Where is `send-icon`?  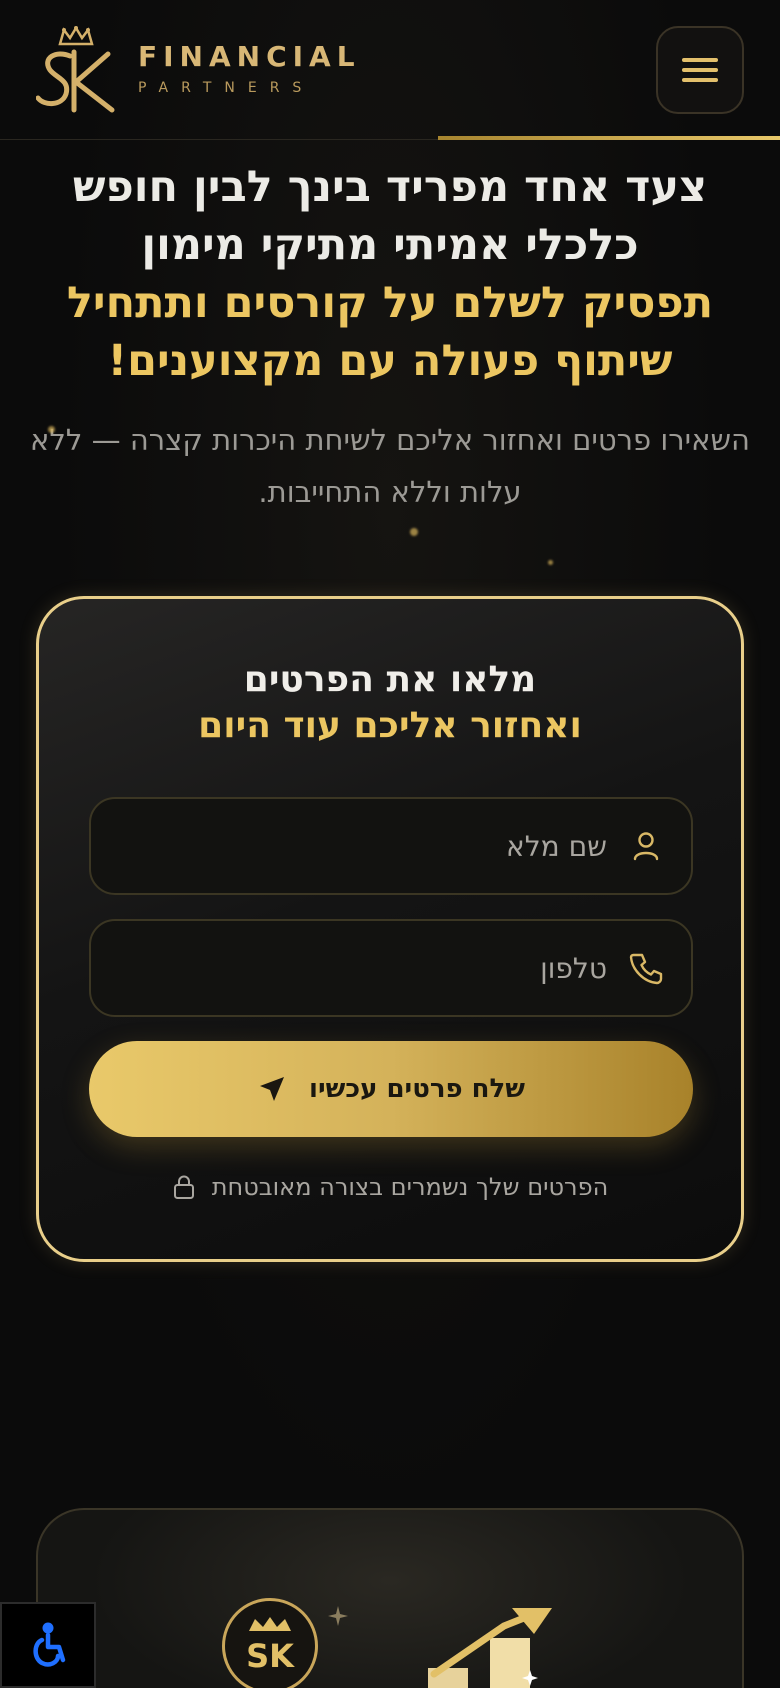 send-icon is located at coordinates (272, 1089).